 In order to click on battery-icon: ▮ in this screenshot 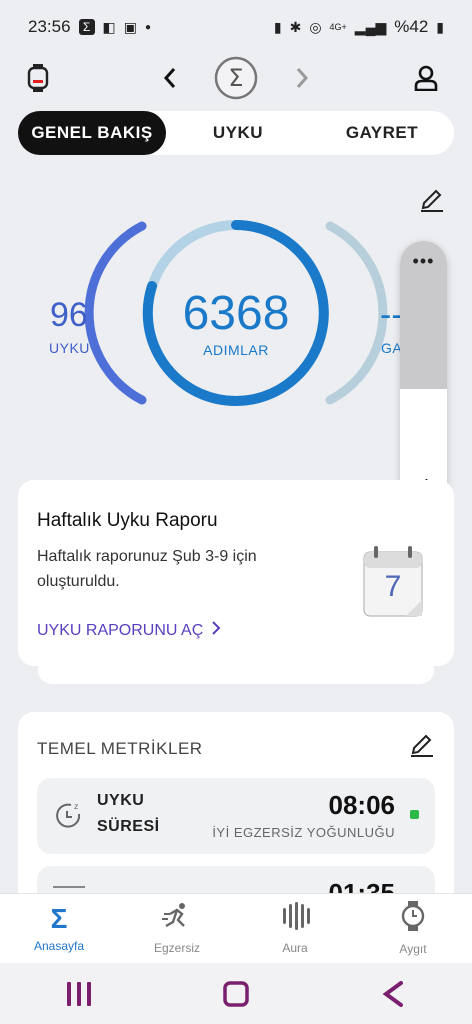, I will do `click(440, 26)`.